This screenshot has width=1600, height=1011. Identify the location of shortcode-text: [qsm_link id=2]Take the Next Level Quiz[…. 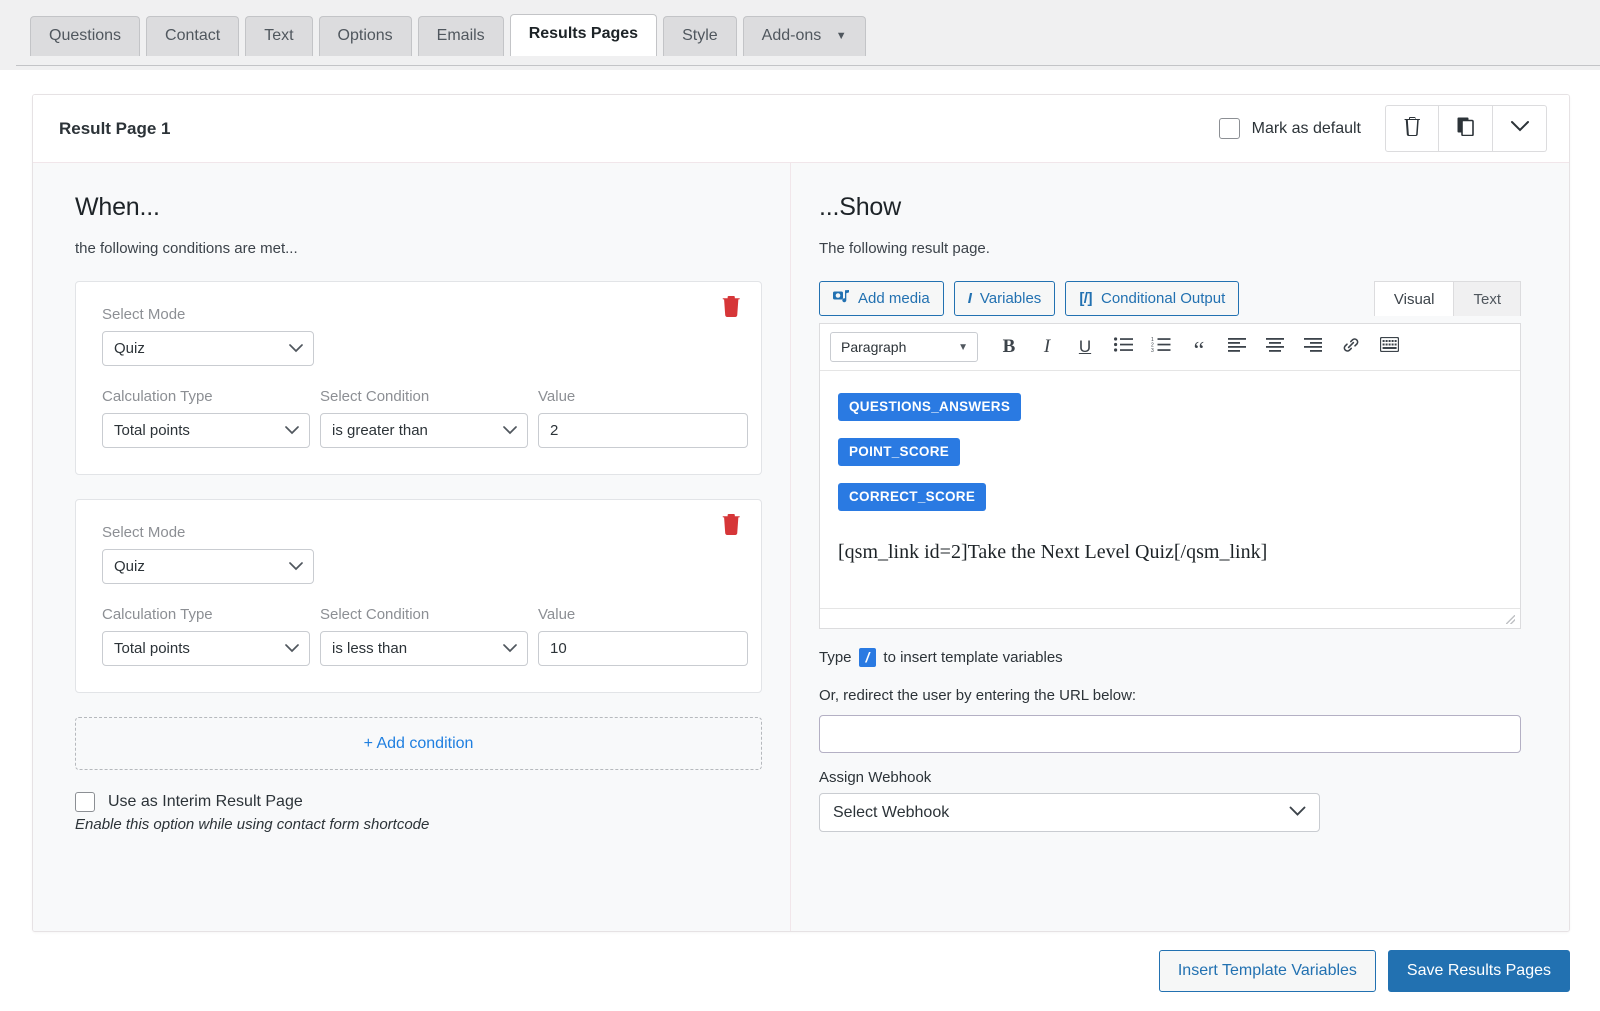
(1053, 552).